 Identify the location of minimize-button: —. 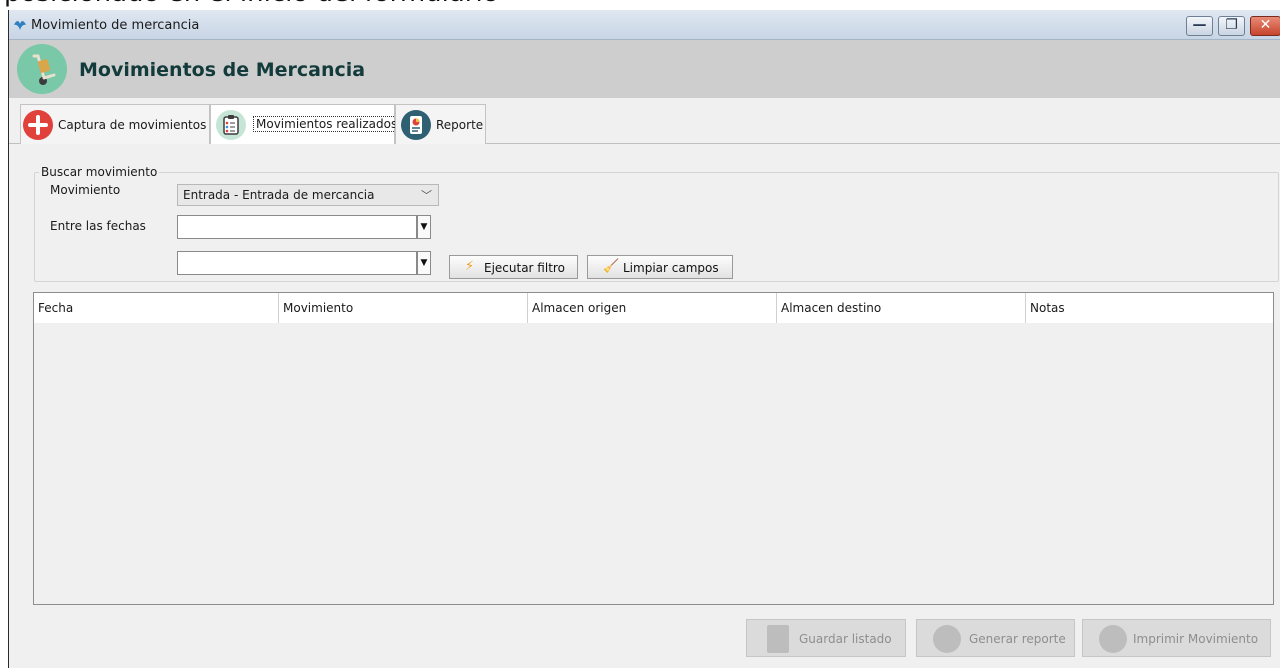
(1199, 26).